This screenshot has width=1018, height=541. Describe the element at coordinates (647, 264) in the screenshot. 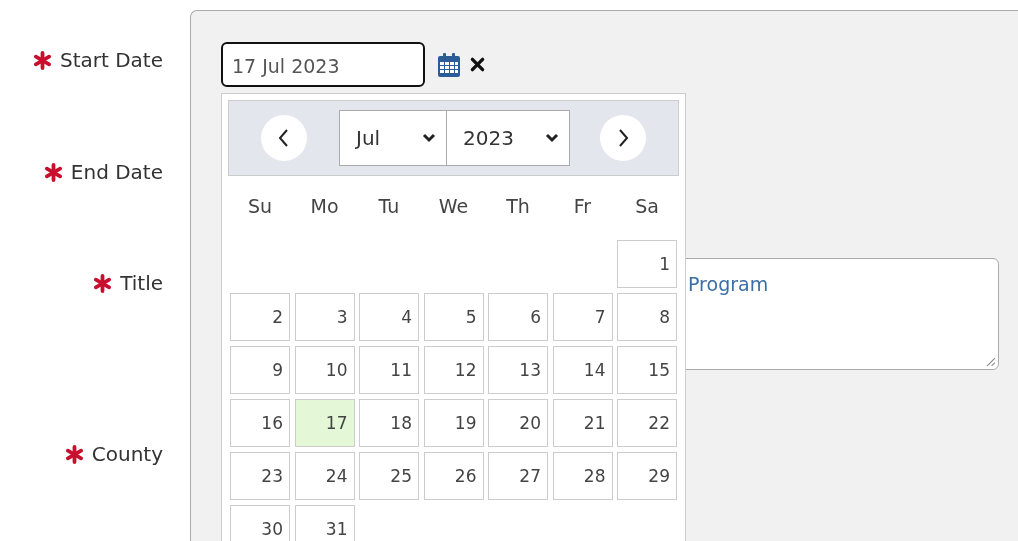

I see `day-cell: 1` at that location.